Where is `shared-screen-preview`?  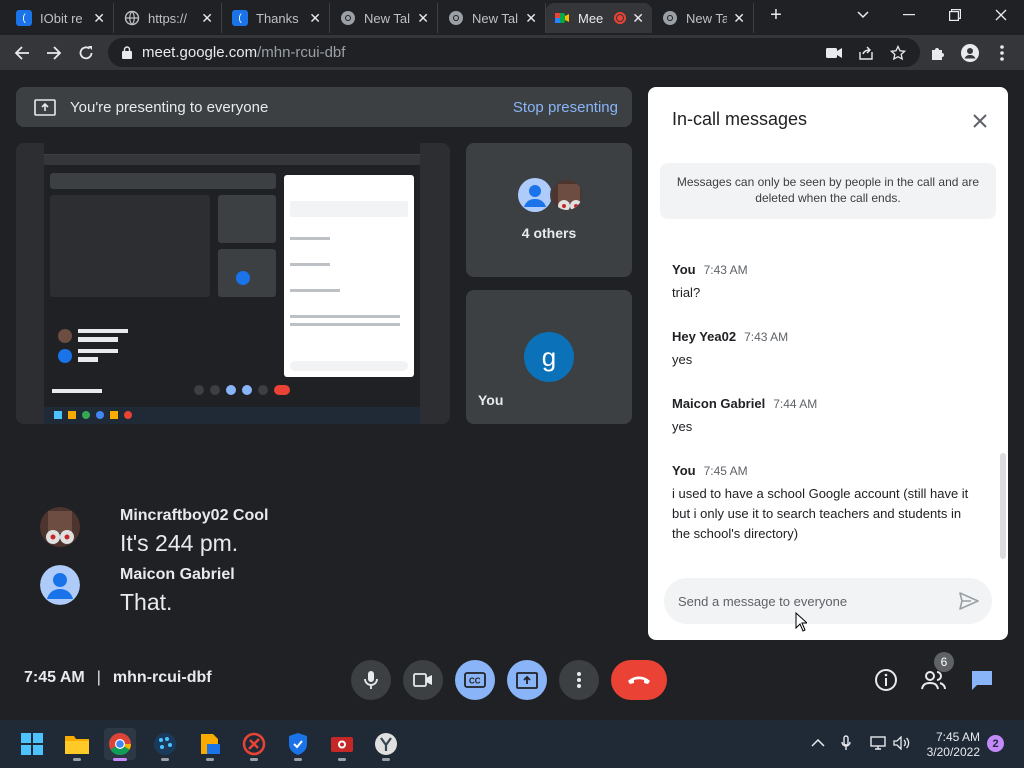
shared-screen-preview is located at coordinates (232, 283).